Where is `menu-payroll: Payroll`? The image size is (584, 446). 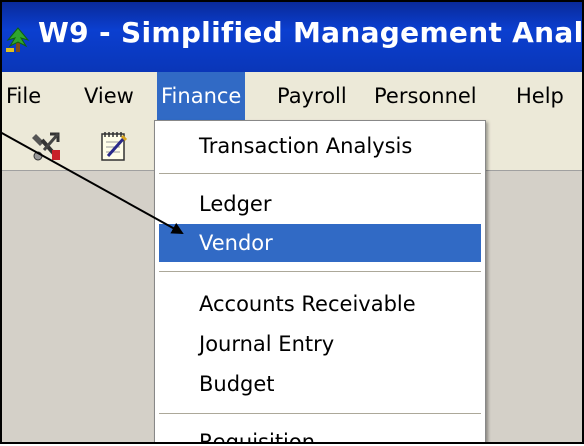
menu-payroll: Payroll is located at coordinates (312, 96).